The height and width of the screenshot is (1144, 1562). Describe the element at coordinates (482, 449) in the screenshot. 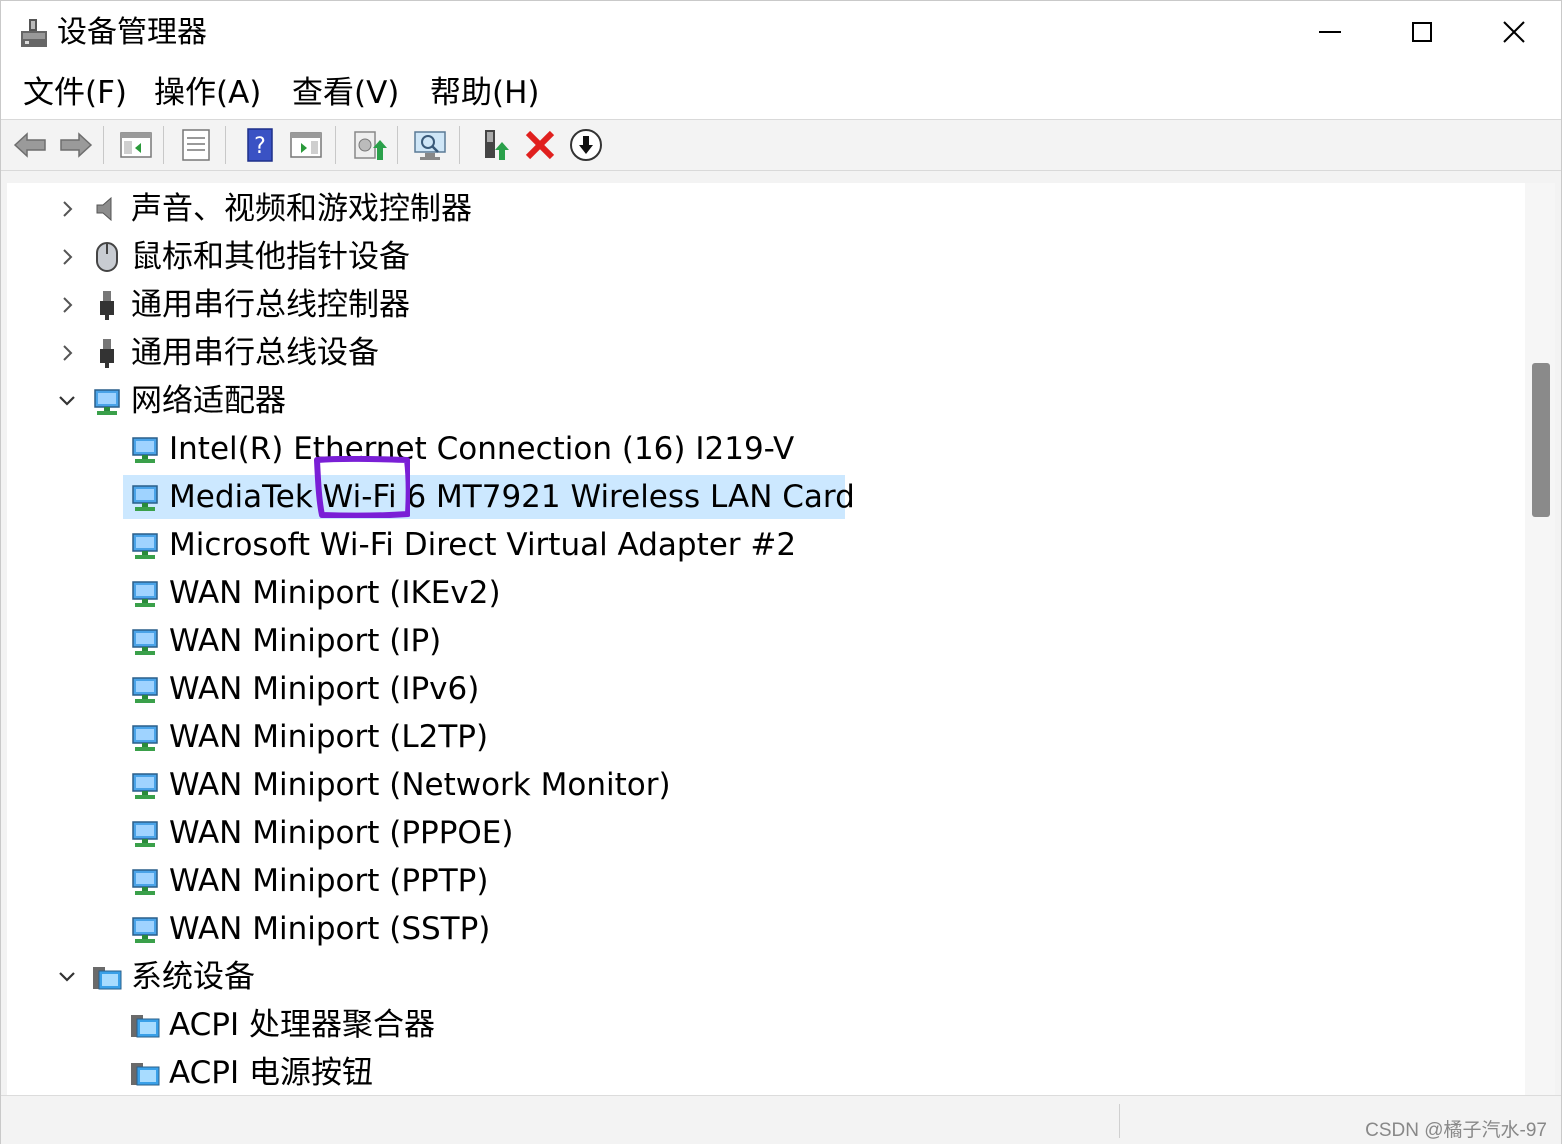

I see `device-label: Intel(R) Ethernet Connection (16) I219-V` at that location.